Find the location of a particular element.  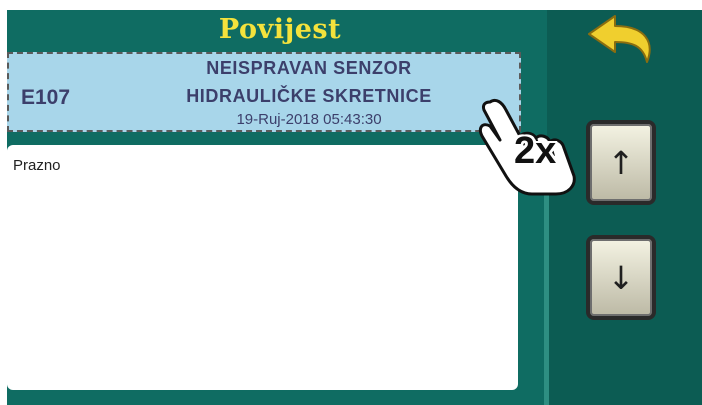

scroll-down-button: ↓ is located at coordinates (621, 277).